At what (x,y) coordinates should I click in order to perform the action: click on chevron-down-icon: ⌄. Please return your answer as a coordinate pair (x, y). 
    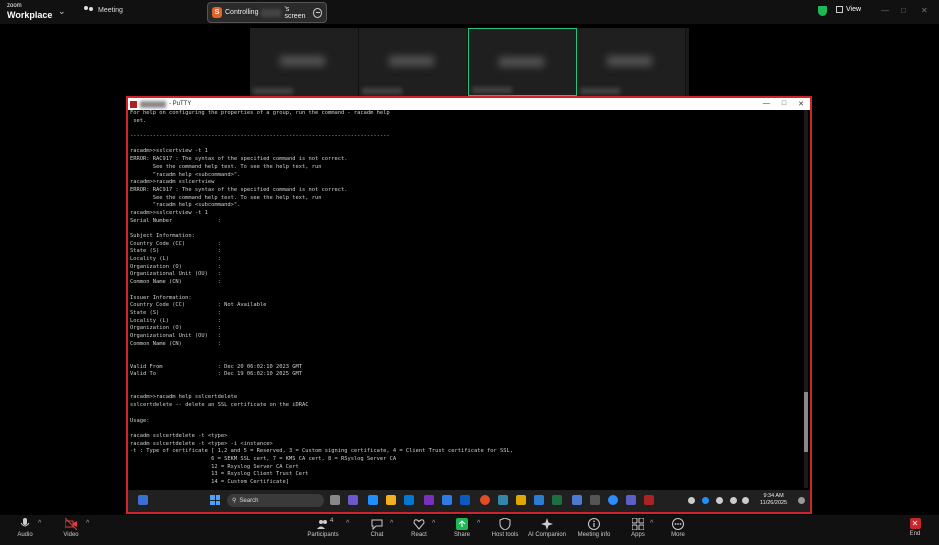
    Looking at the image, I should click on (62, 11).